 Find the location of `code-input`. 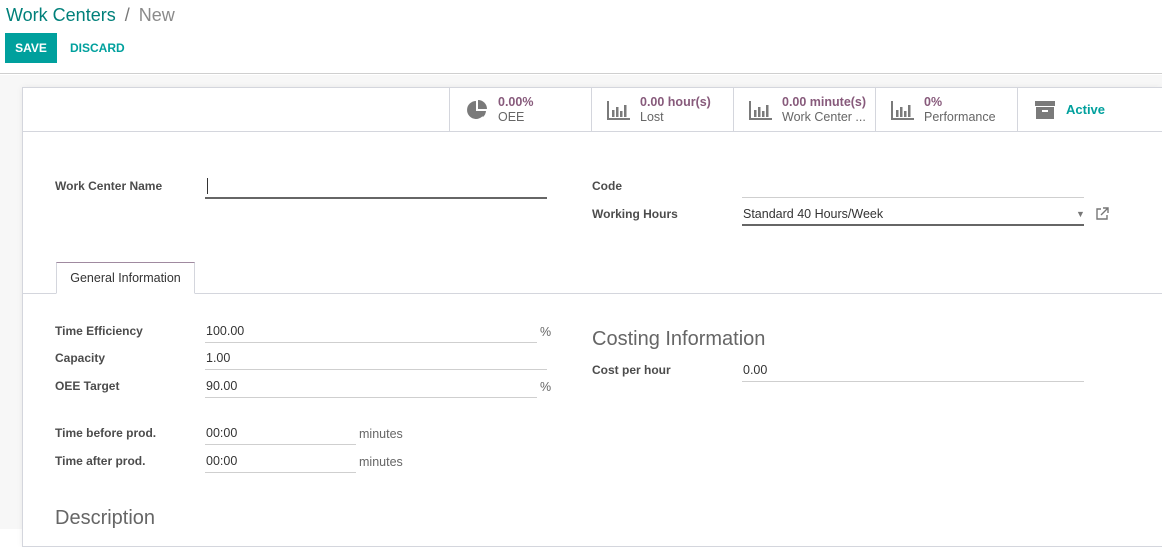

code-input is located at coordinates (913, 187).